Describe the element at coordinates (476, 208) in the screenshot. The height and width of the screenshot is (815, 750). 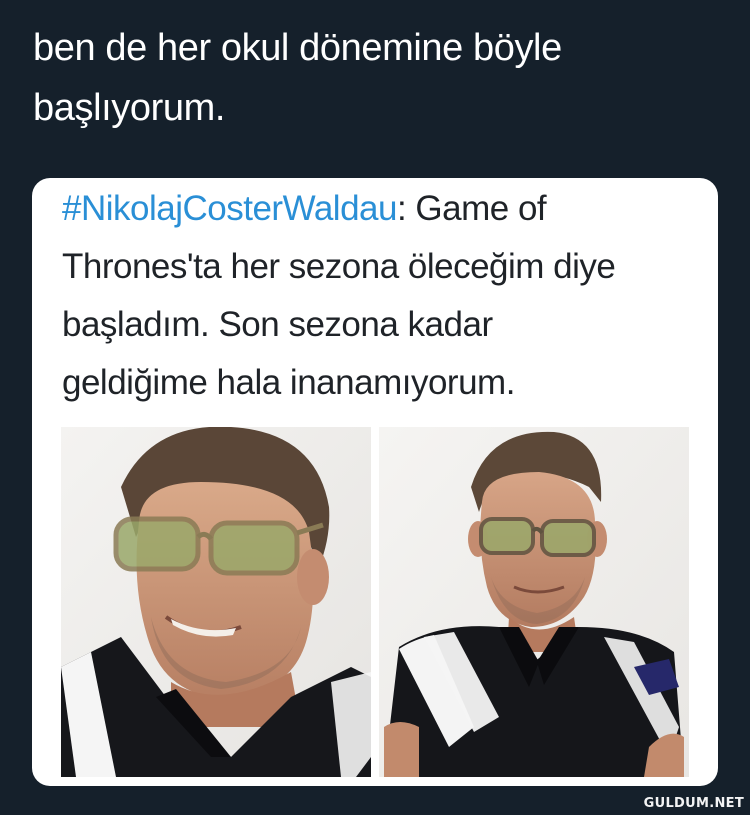
I see `tweet-line-1-rest: Game of` at that location.